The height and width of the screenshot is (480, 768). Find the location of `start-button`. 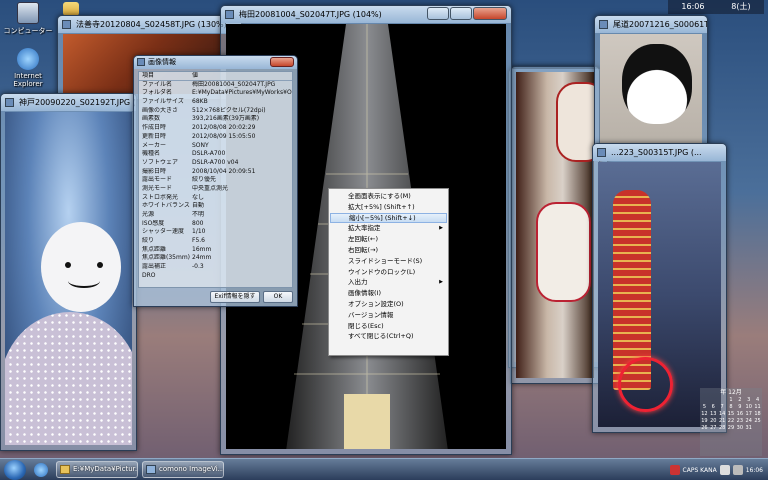

start-button is located at coordinates (15, 470).